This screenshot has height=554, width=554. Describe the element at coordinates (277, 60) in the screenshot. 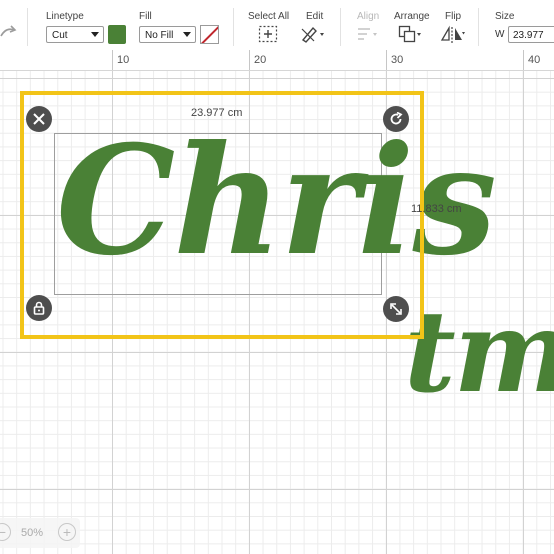

I see `horizontal-ruler: 10 20 30 40` at that location.